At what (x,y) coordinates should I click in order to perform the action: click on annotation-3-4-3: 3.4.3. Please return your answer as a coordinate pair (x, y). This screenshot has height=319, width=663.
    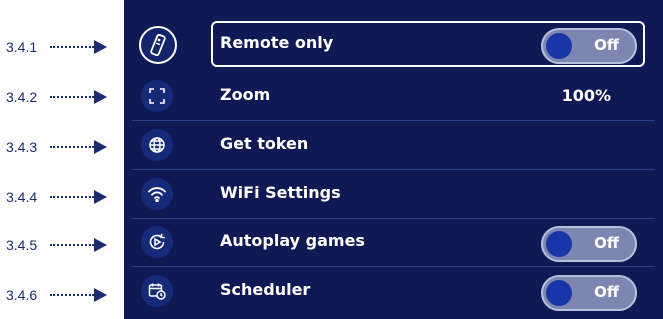
    Looking at the image, I should click on (60, 147).